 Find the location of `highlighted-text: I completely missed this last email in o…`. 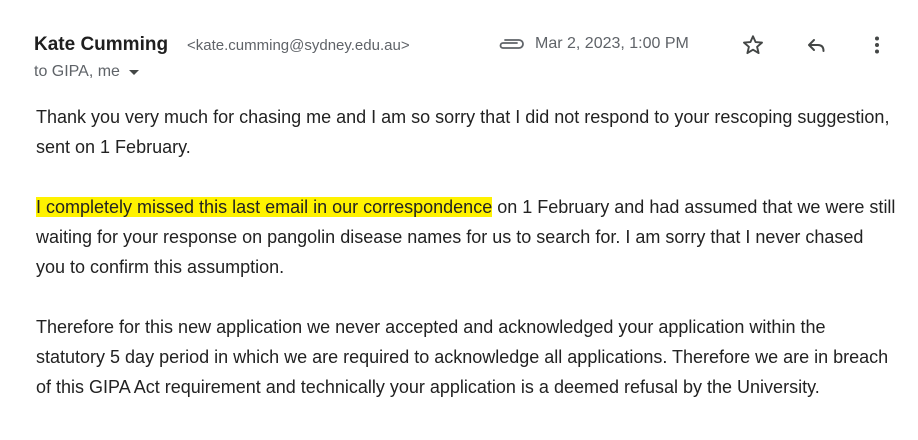

highlighted-text: I completely missed this last email in o… is located at coordinates (264, 207).